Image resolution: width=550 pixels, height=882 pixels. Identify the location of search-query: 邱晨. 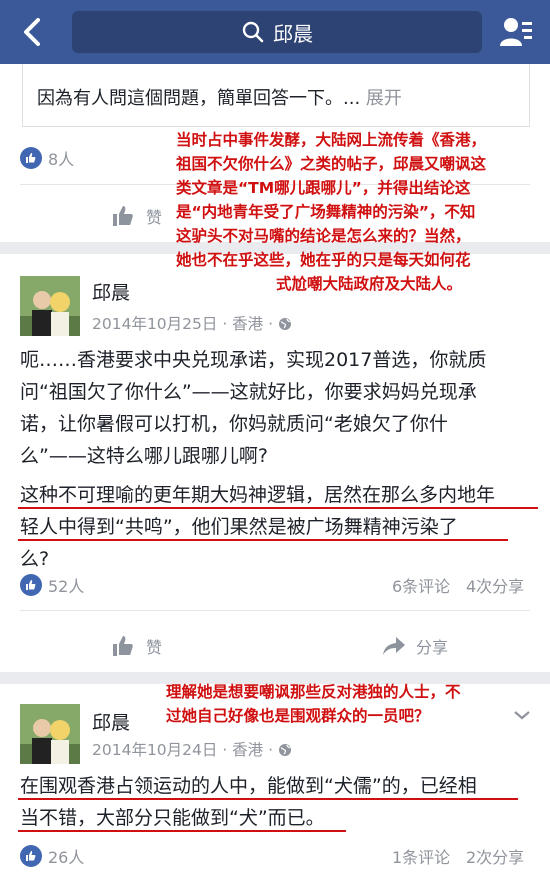
(293, 33).